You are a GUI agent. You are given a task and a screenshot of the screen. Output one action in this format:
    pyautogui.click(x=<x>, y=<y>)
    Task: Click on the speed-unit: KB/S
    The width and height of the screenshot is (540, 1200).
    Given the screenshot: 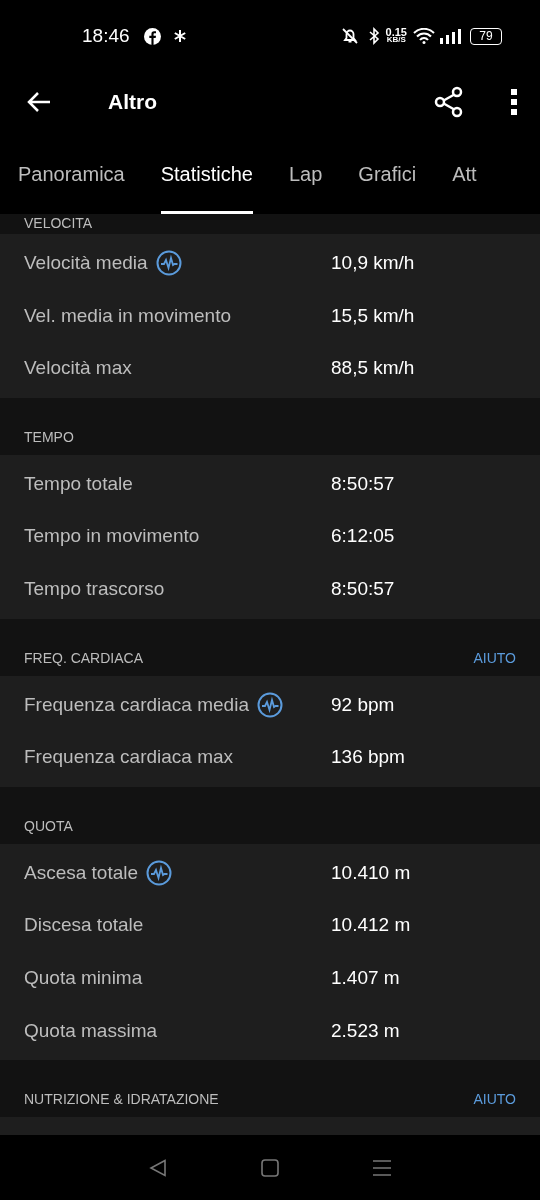 What is the action you would take?
    pyautogui.click(x=396, y=40)
    